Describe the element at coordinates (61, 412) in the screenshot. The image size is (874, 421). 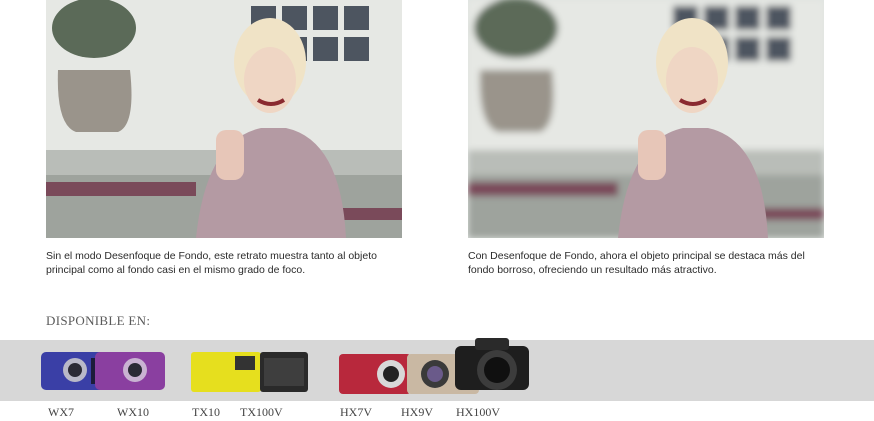
I see `model-label-wx7: WX7` at that location.